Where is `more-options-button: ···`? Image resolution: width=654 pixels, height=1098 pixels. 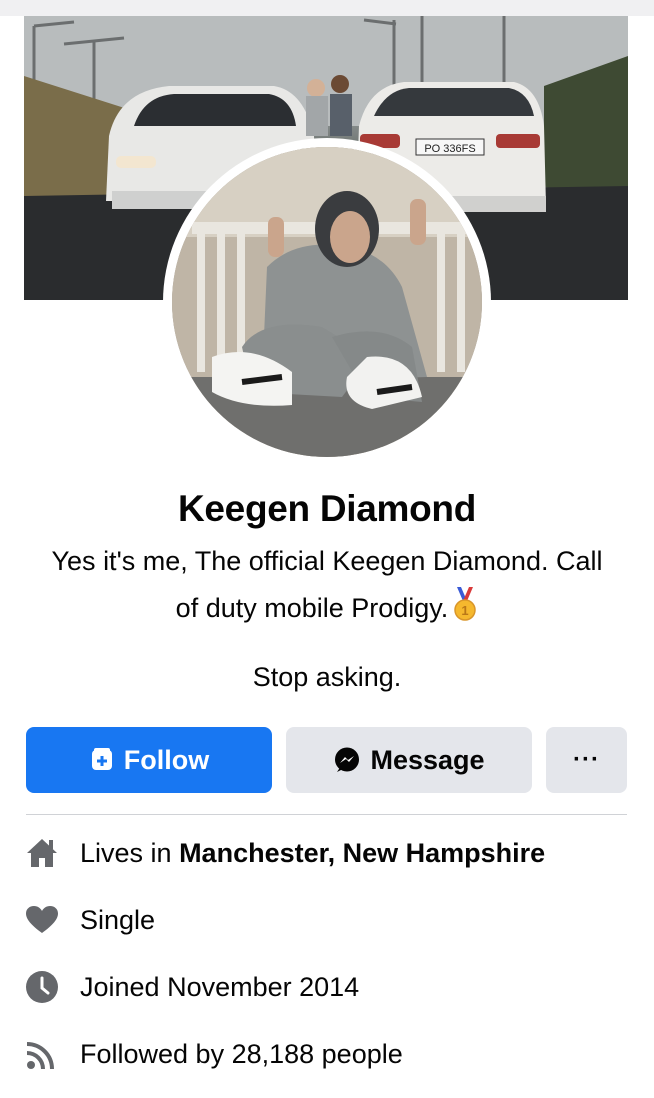 more-options-button: ··· is located at coordinates (586, 760).